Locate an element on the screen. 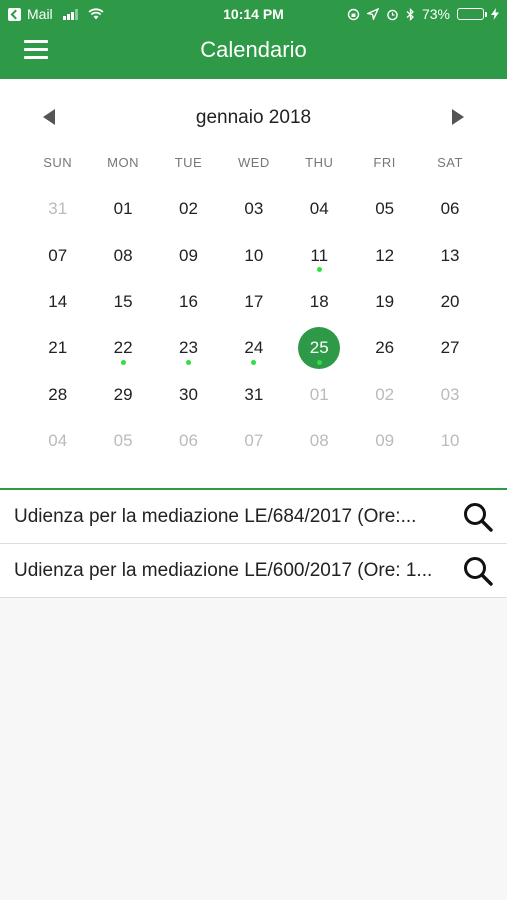 Image resolution: width=507 pixels, height=900 pixels. status-bar: Mail 10:14 PM 73% is located at coordinates (253, 14).